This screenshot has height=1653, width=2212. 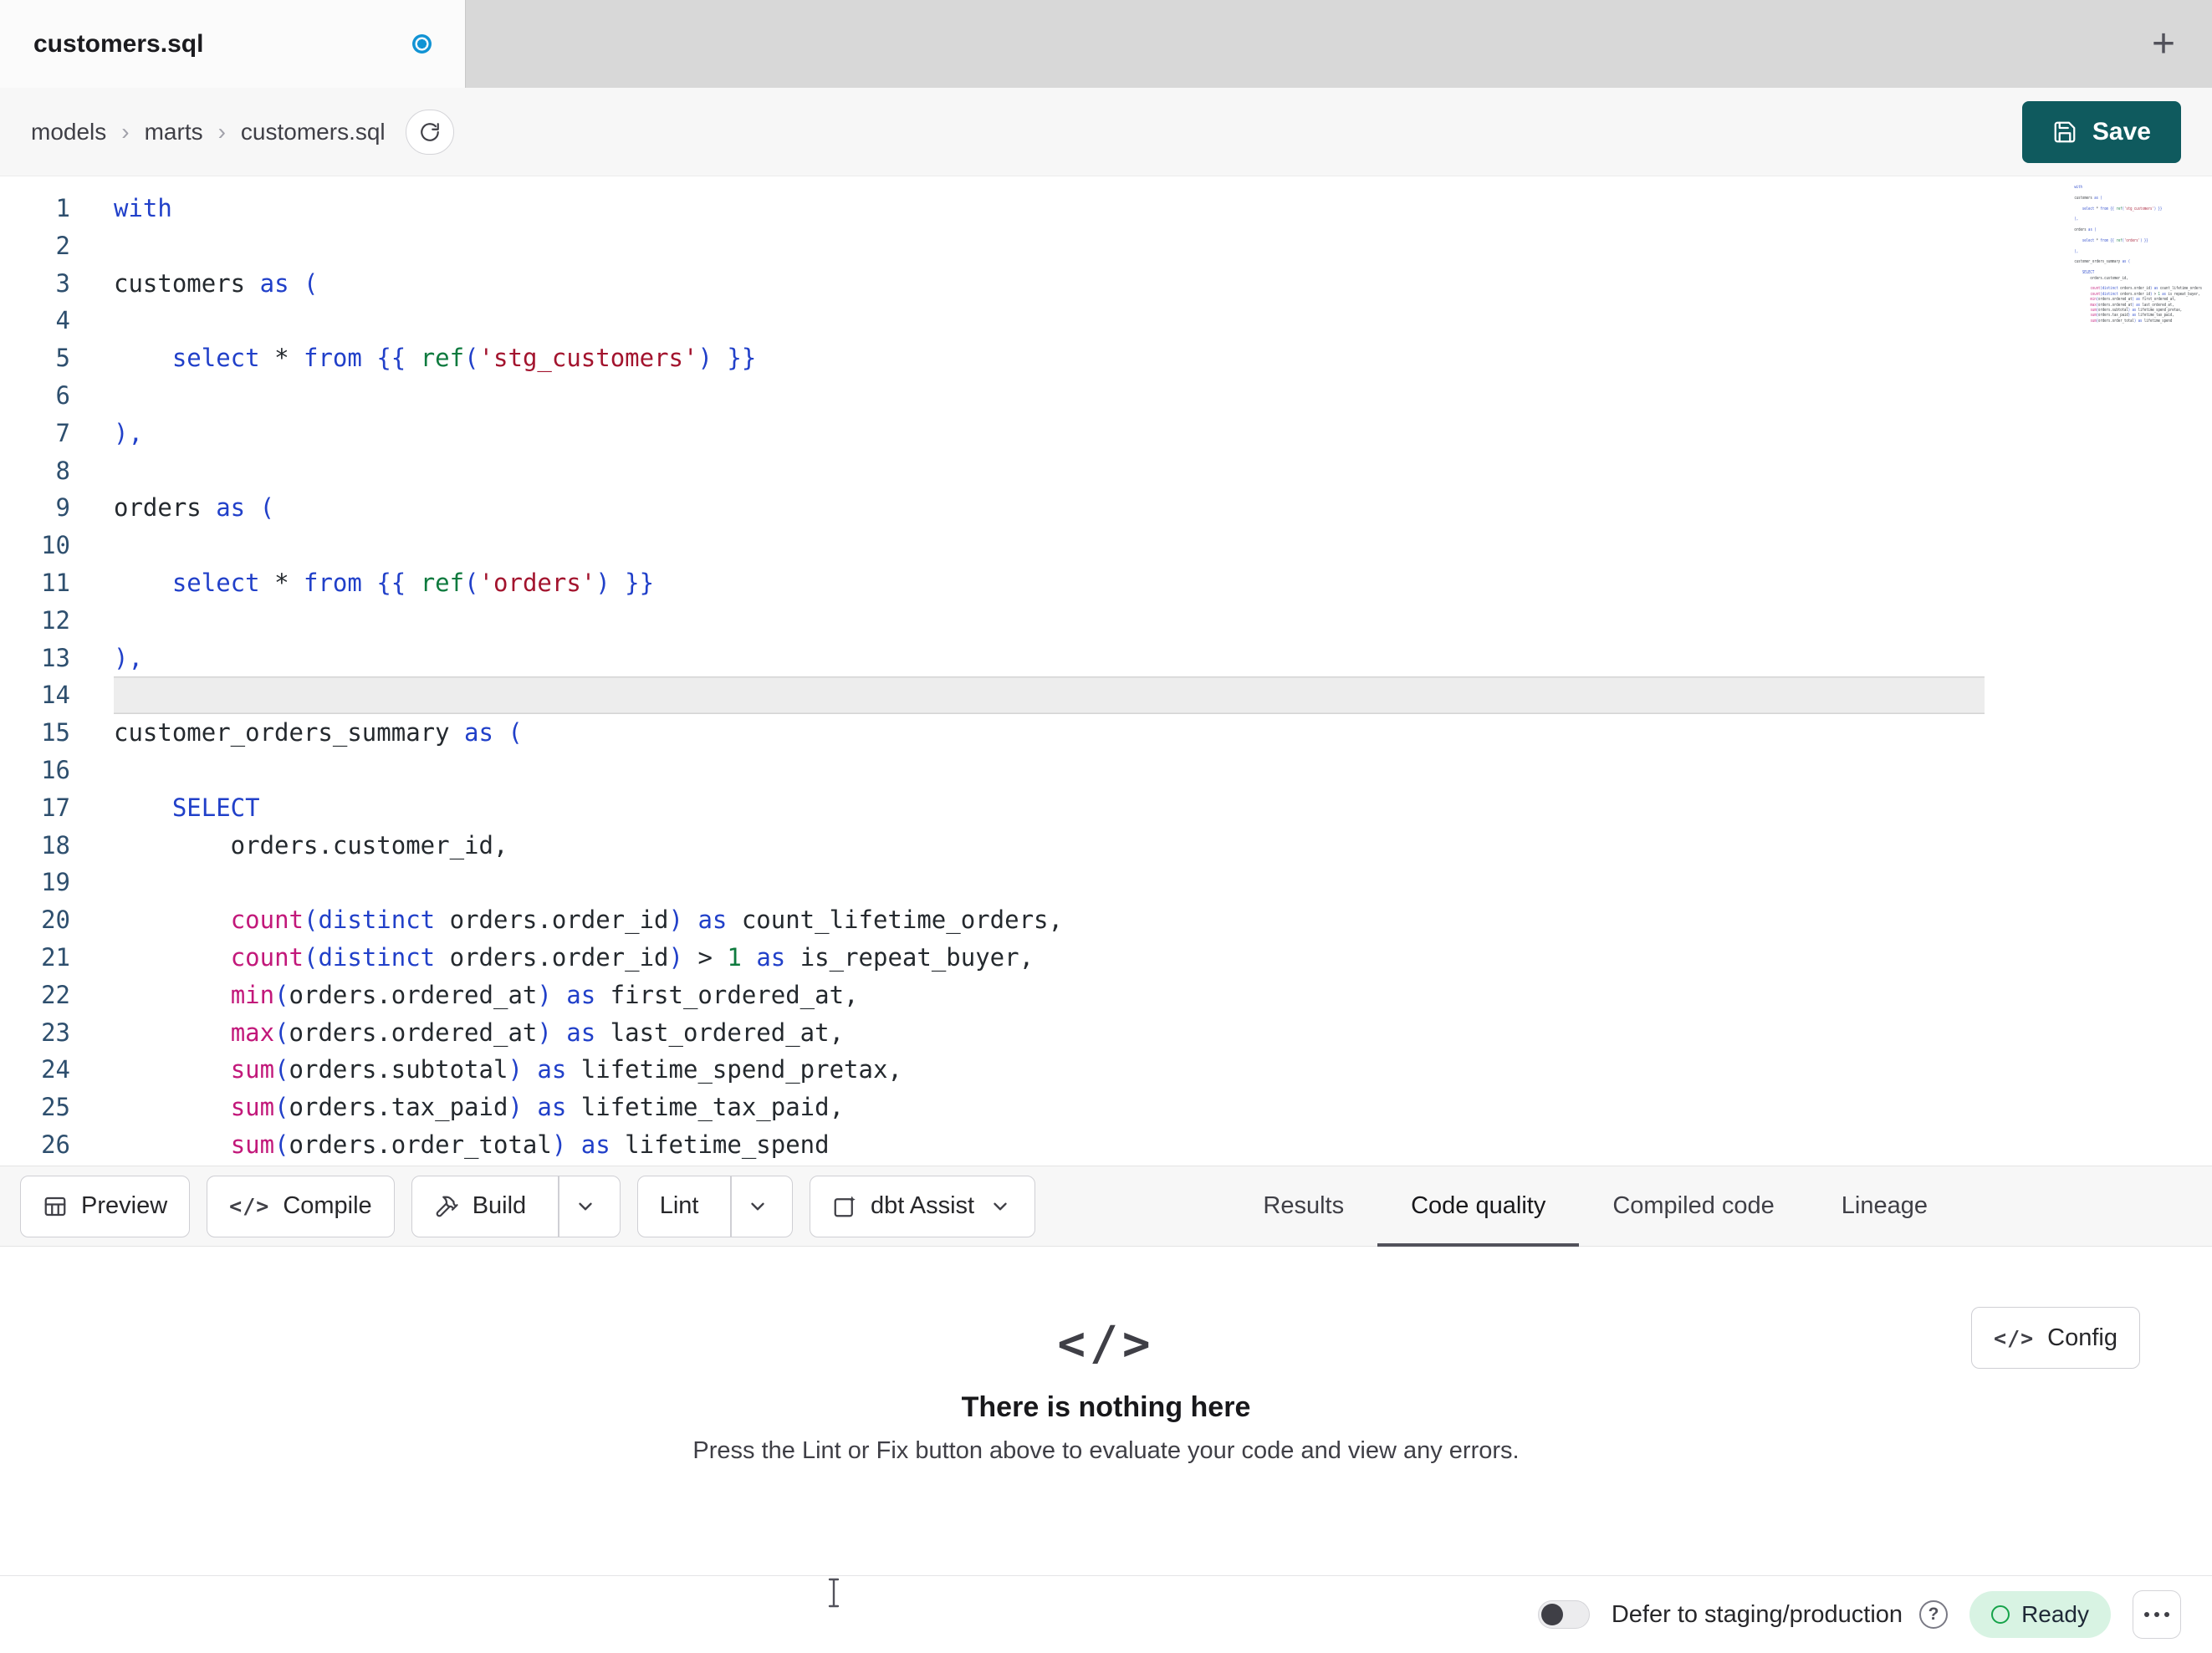 I want to click on dbt-assist-button: dbt Assist, so click(x=923, y=1206).